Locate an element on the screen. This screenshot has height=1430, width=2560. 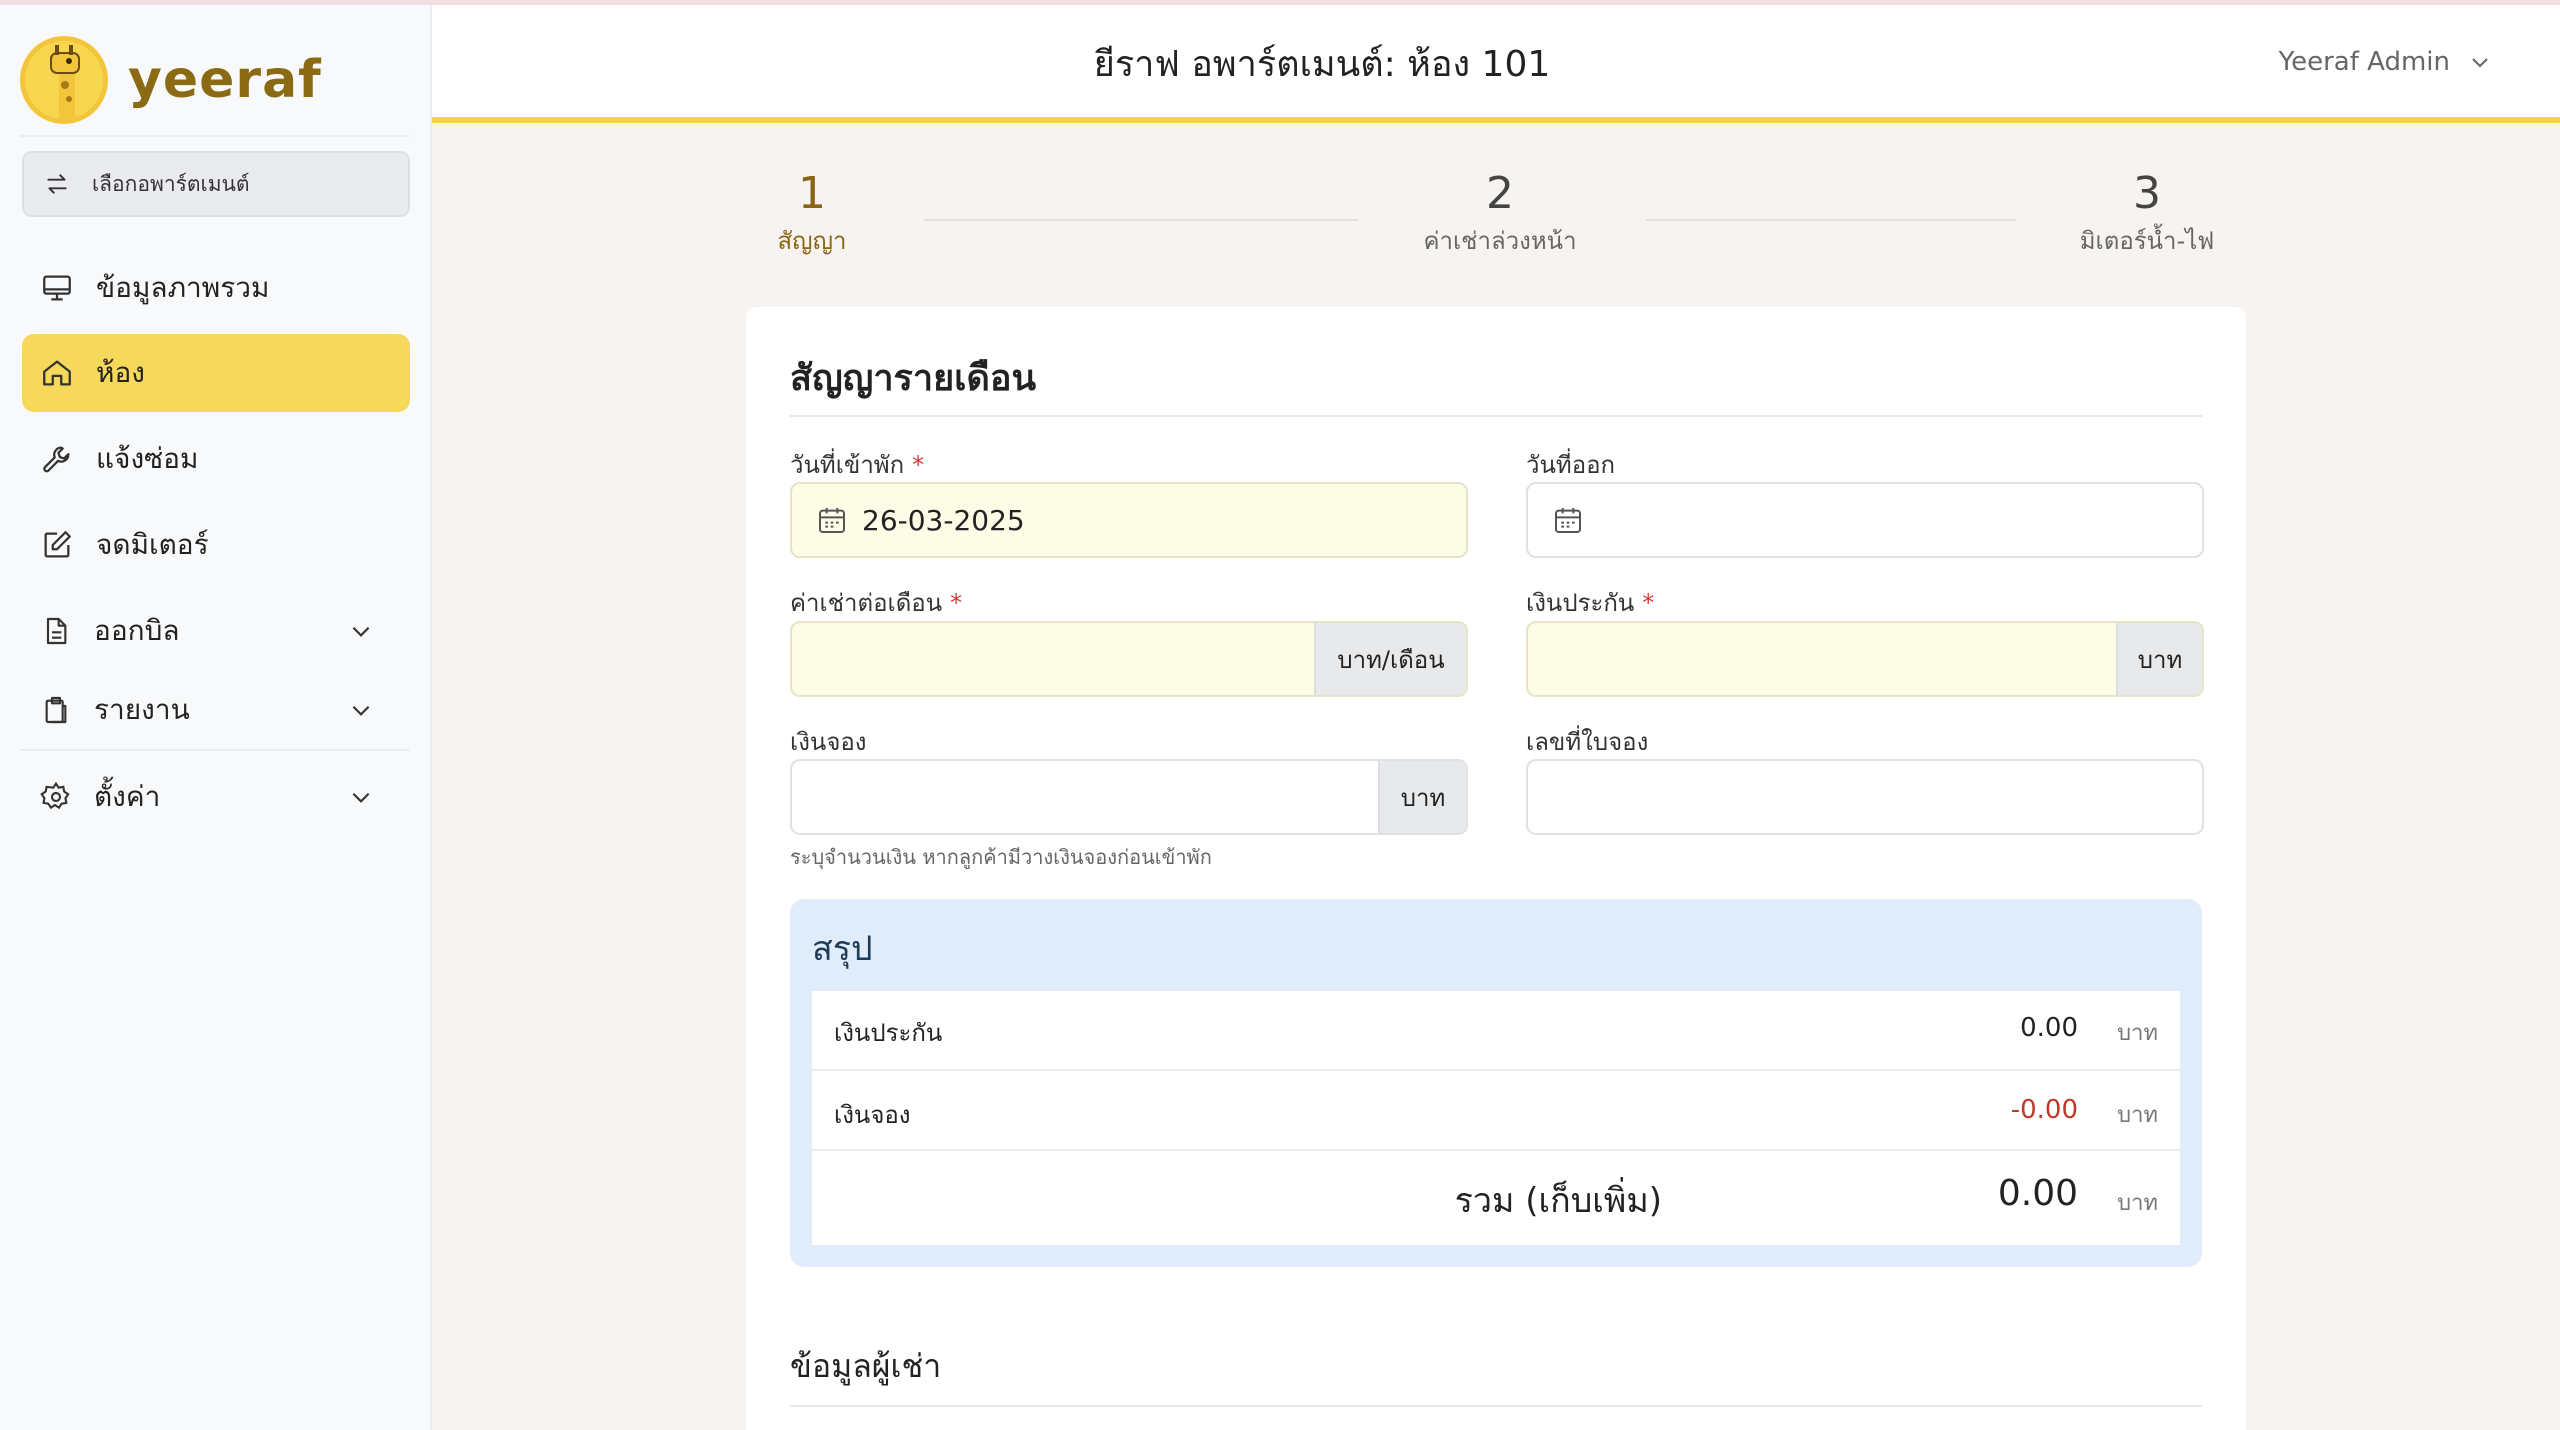
monthly-rent-unit: บาท/เดือน is located at coordinates (1390, 659).